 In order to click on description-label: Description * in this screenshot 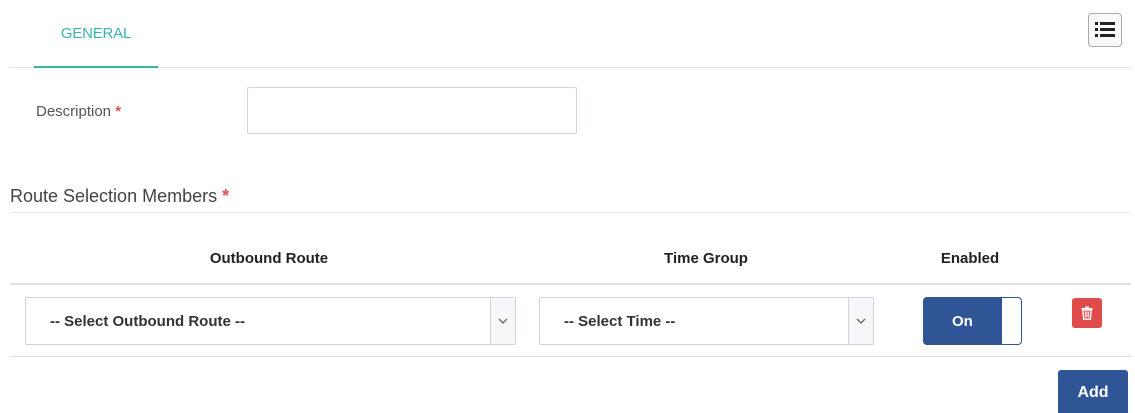, I will do `click(78, 111)`.